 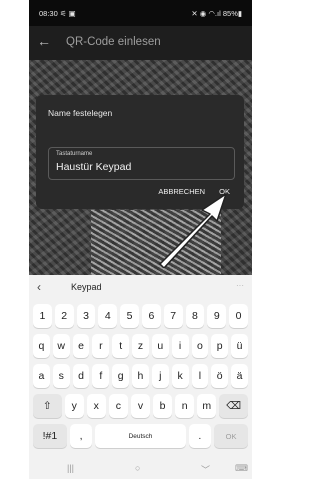 What do you see at coordinates (200, 376) in the screenshot?
I see `key: l` at bounding box center [200, 376].